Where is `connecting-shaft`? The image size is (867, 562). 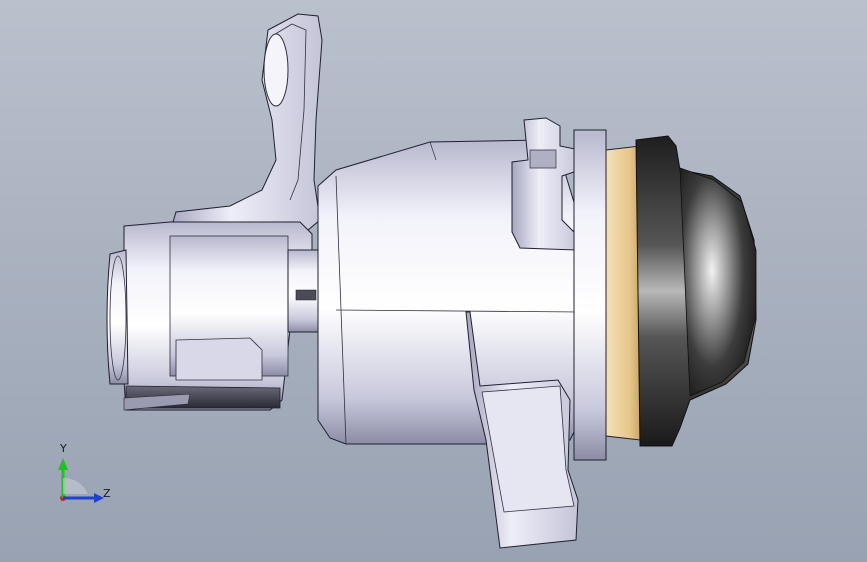
connecting-shaft is located at coordinates (305, 291).